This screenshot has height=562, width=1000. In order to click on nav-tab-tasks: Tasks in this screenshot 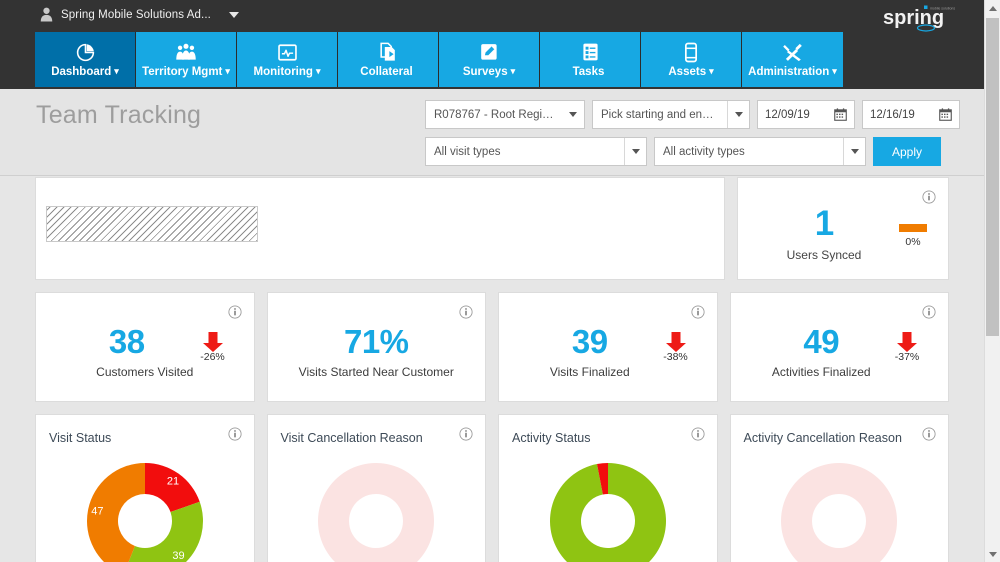, I will do `click(590, 59)`.